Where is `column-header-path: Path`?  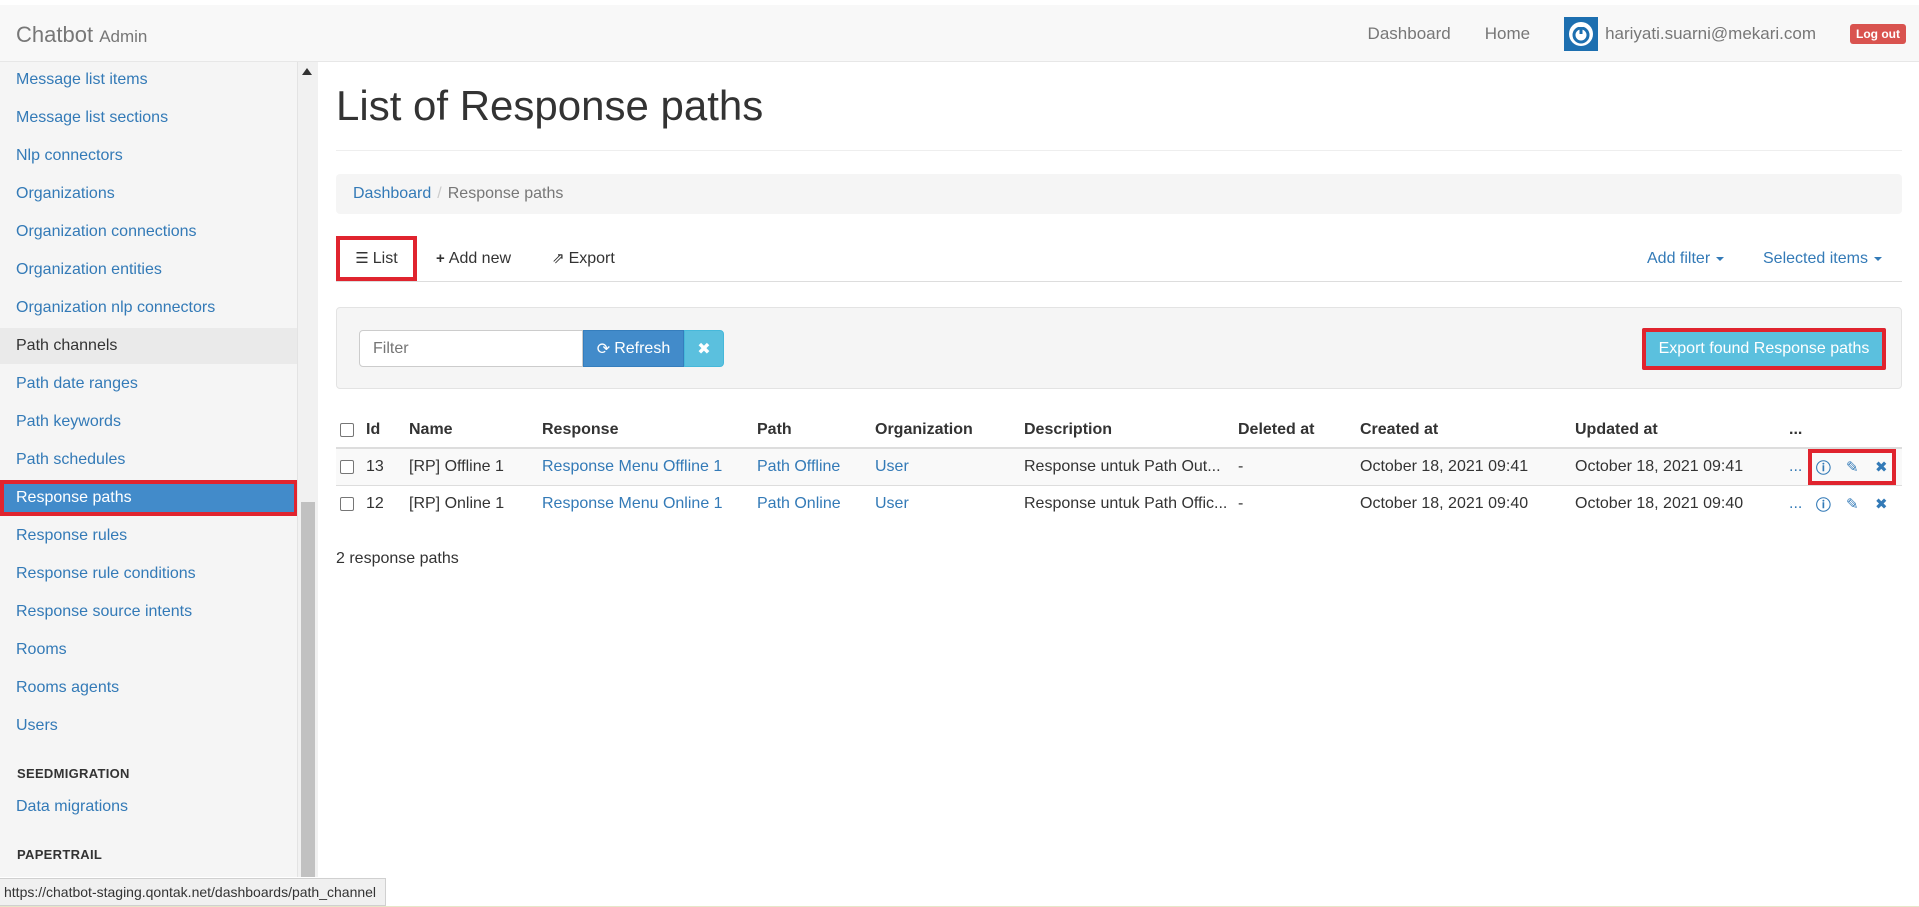
column-header-path: Path is located at coordinates (810, 430).